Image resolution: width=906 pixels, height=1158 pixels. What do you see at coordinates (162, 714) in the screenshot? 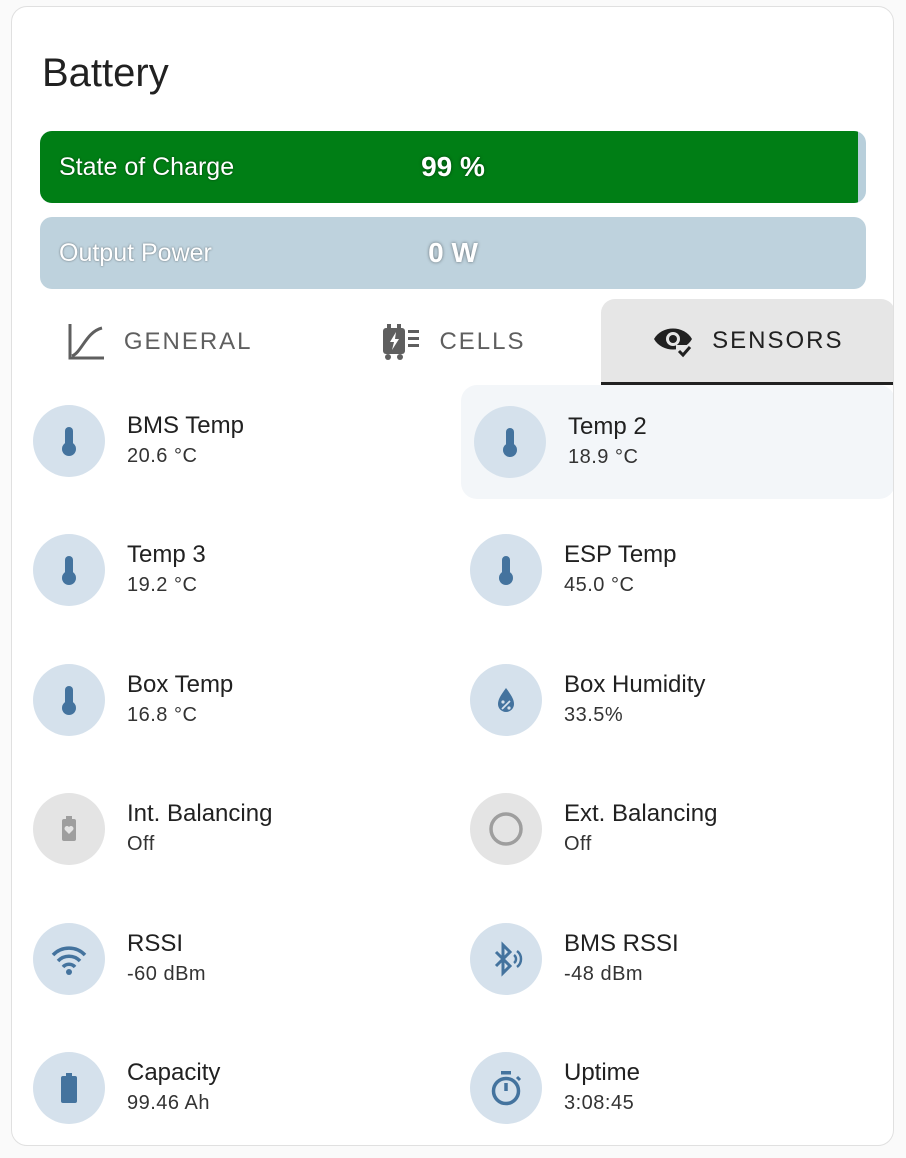
I see `sensor-state: 16.8 °C` at bounding box center [162, 714].